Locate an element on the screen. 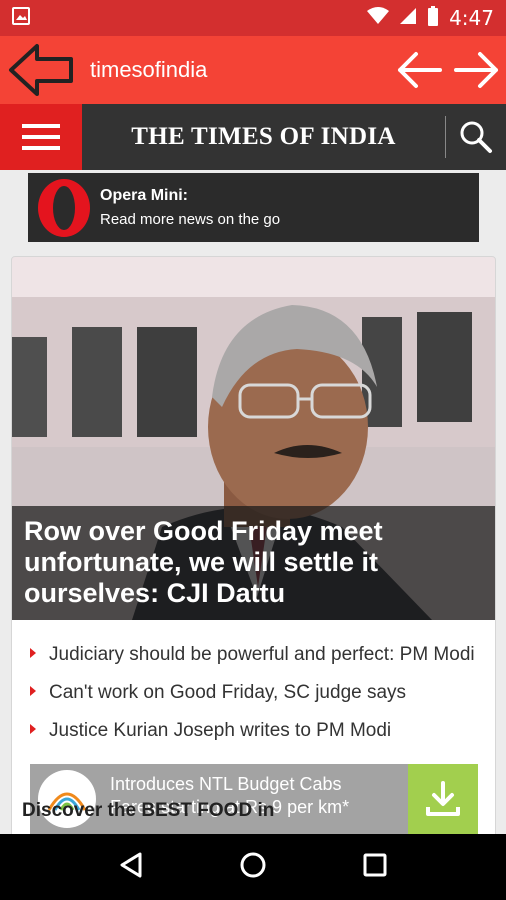  system-nav-bar is located at coordinates (253, 867).